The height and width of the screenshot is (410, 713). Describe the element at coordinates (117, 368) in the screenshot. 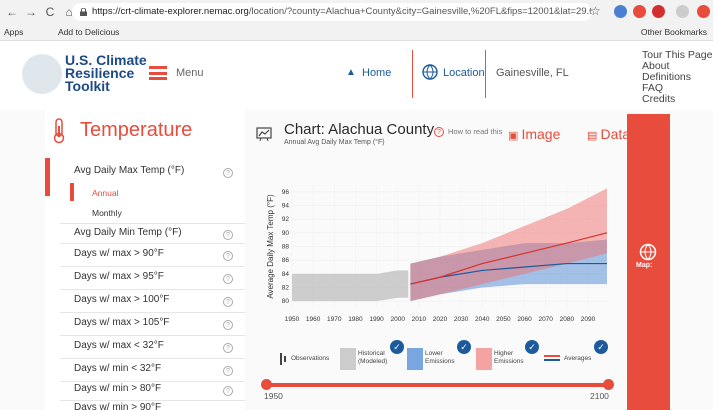

I see `variable-days-min-32: Days w/ min < 32°F` at that location.